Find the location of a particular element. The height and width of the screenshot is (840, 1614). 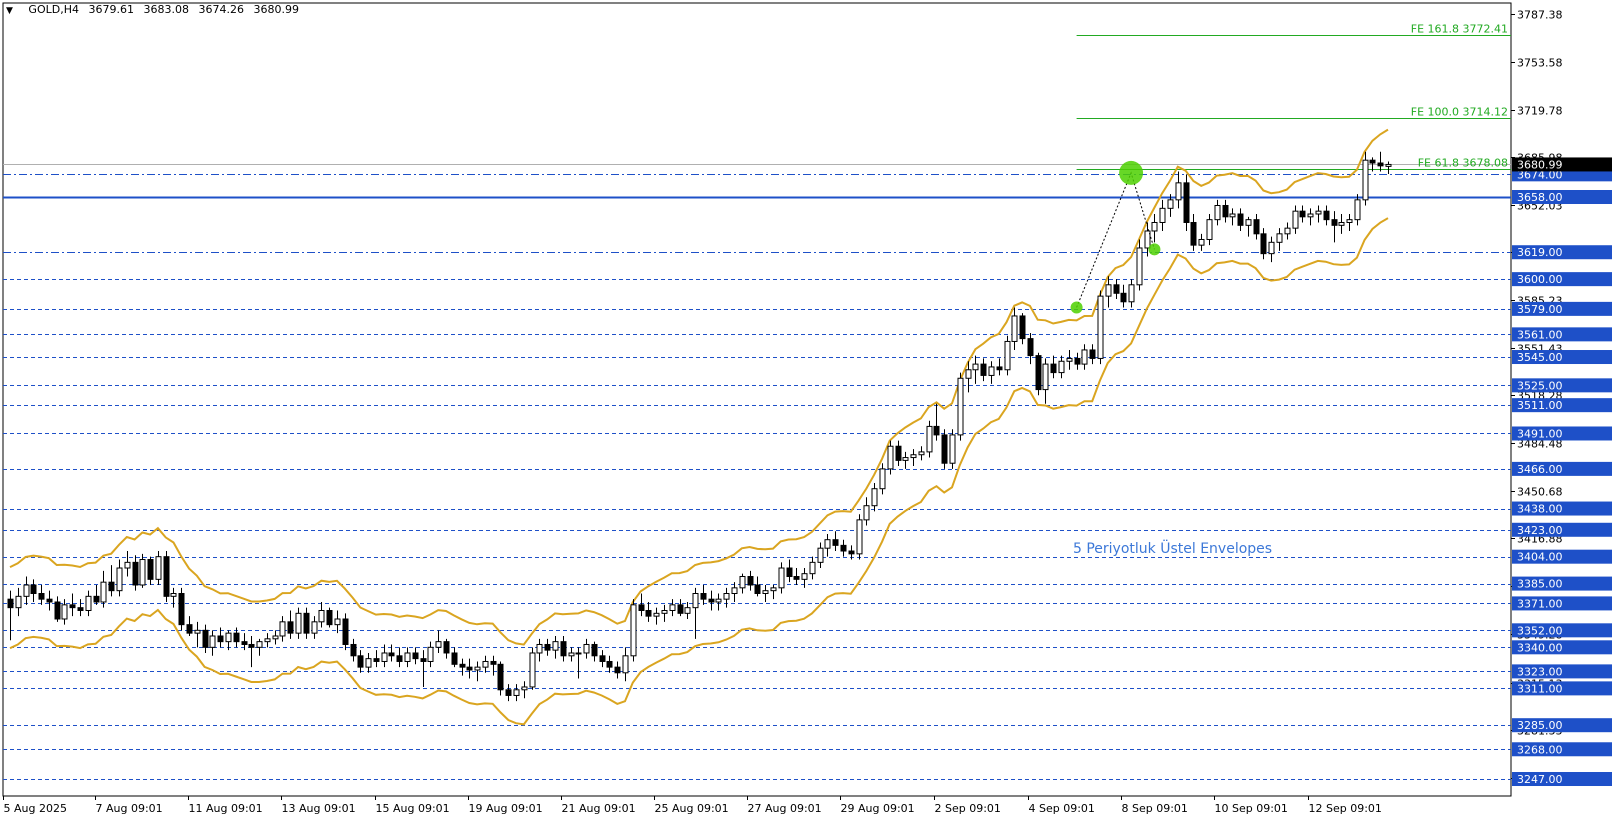

fib-level-label: FE 61.8 3678.08 is located at coordinates (1463, 163).